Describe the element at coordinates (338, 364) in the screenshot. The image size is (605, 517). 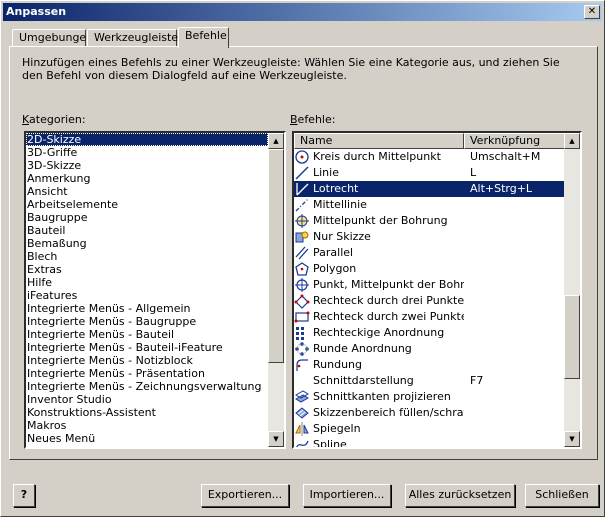
I see `command-name: Rundung` at that location.